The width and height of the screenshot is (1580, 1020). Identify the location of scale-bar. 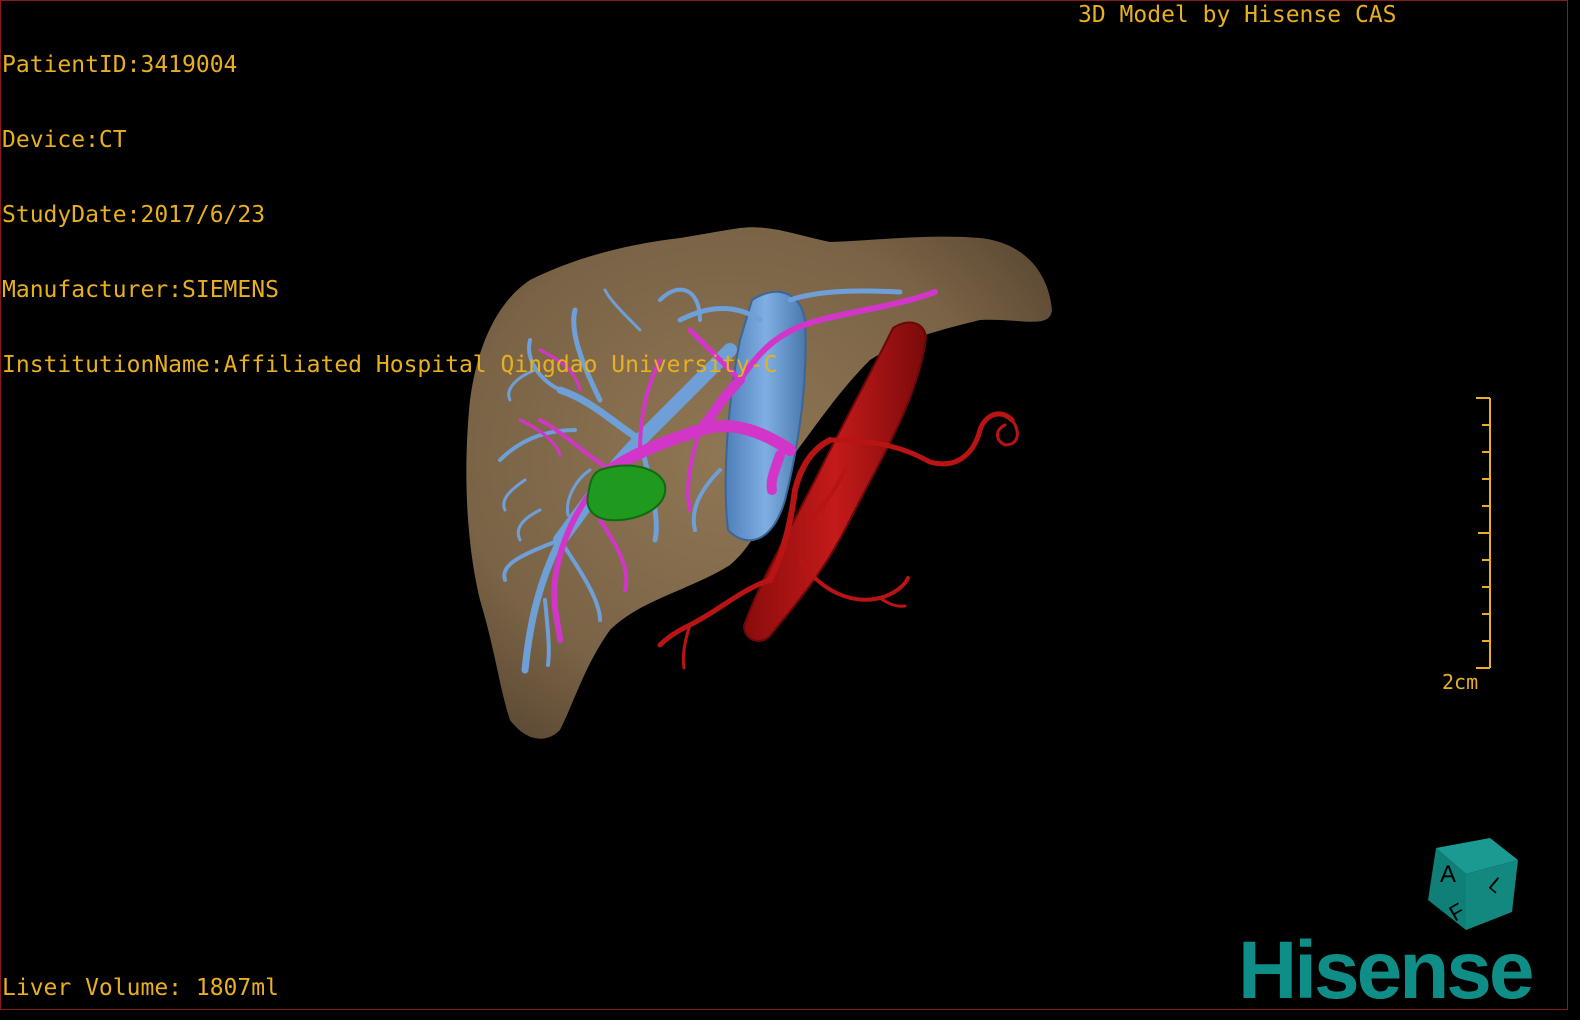
(1483, 533).